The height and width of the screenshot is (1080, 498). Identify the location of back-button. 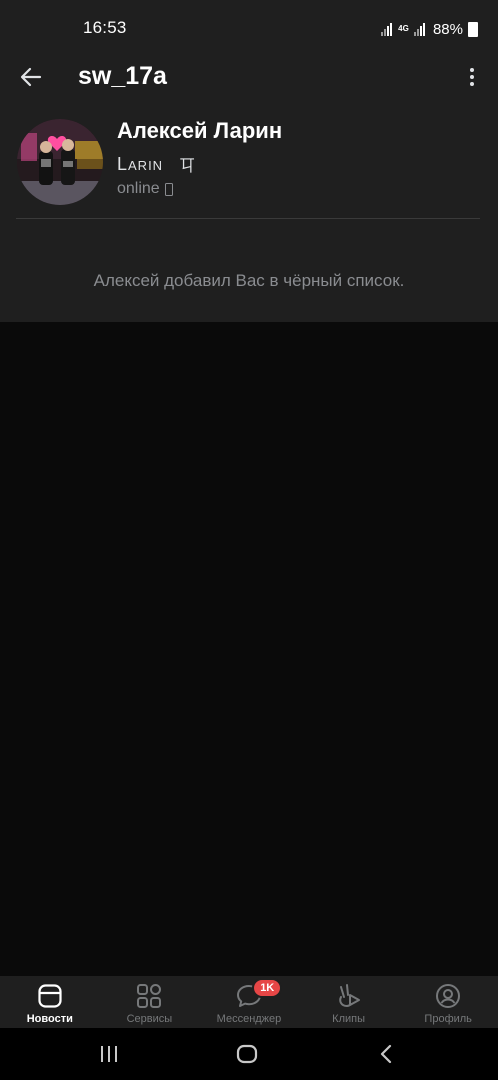
(31, 77).